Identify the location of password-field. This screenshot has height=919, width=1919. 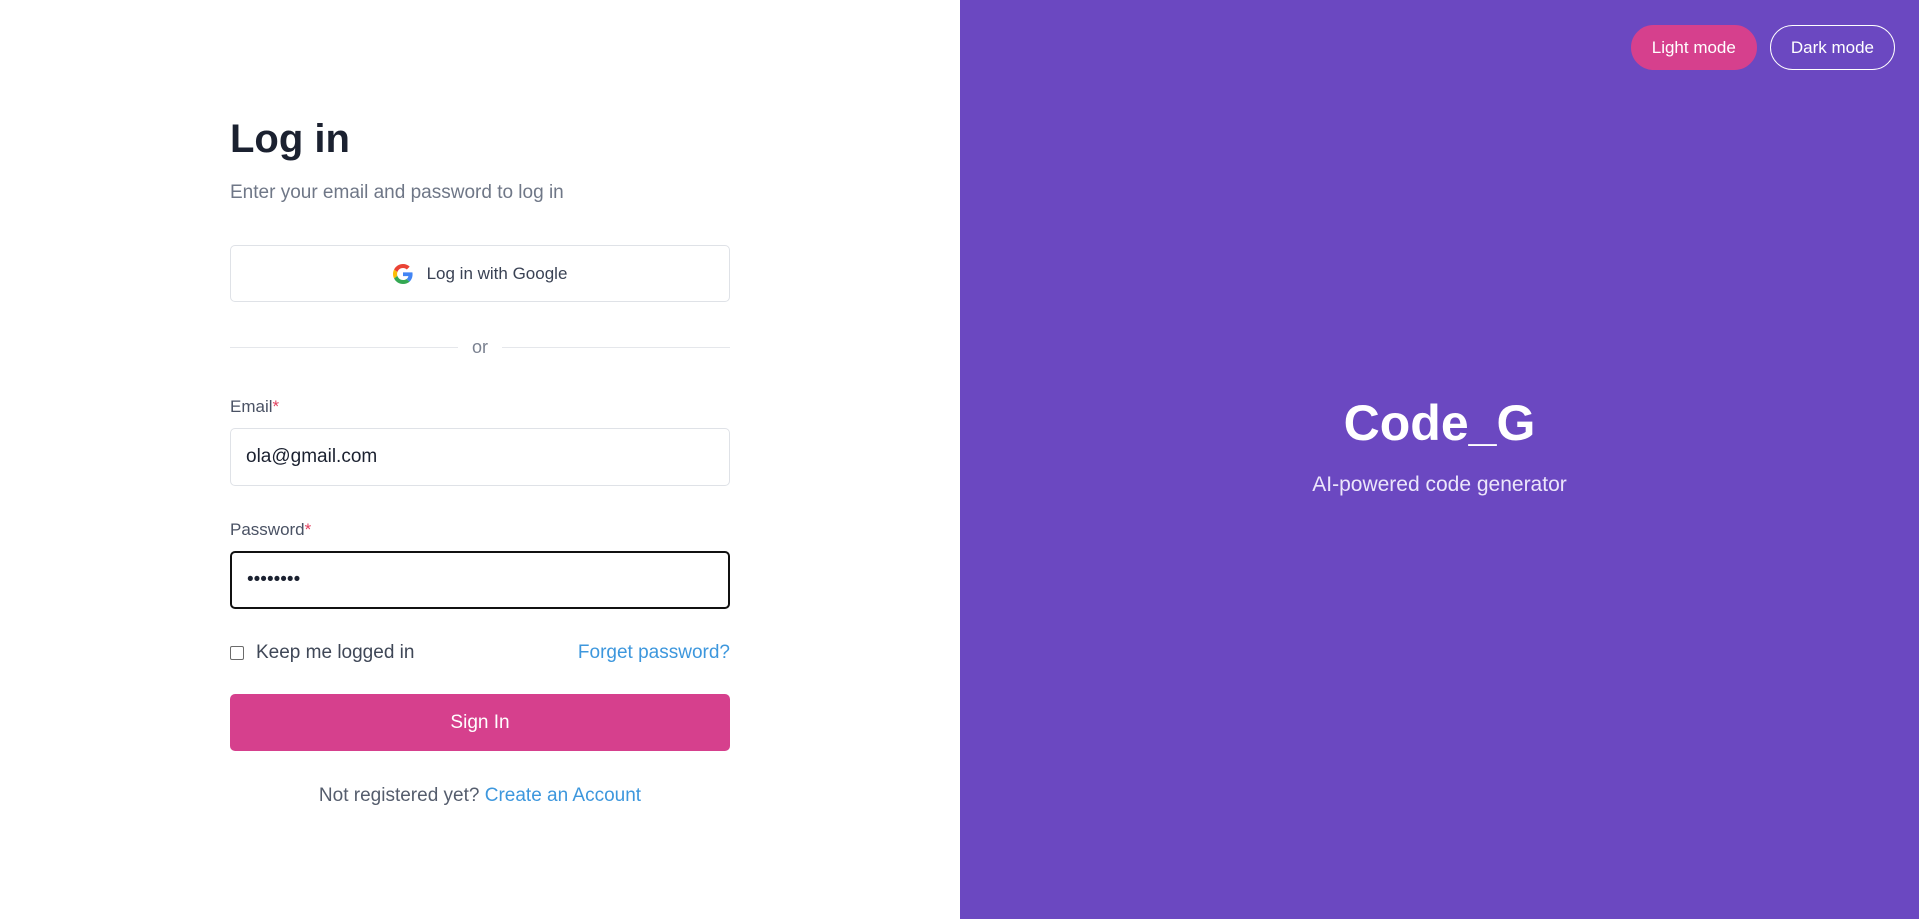
(480, 580).